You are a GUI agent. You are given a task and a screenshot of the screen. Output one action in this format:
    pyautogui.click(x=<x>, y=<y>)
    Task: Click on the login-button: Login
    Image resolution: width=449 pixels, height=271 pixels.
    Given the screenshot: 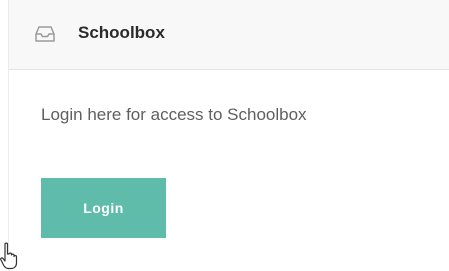 What is the action you would take?
    pyautogui.click(x=103, y=208)
    